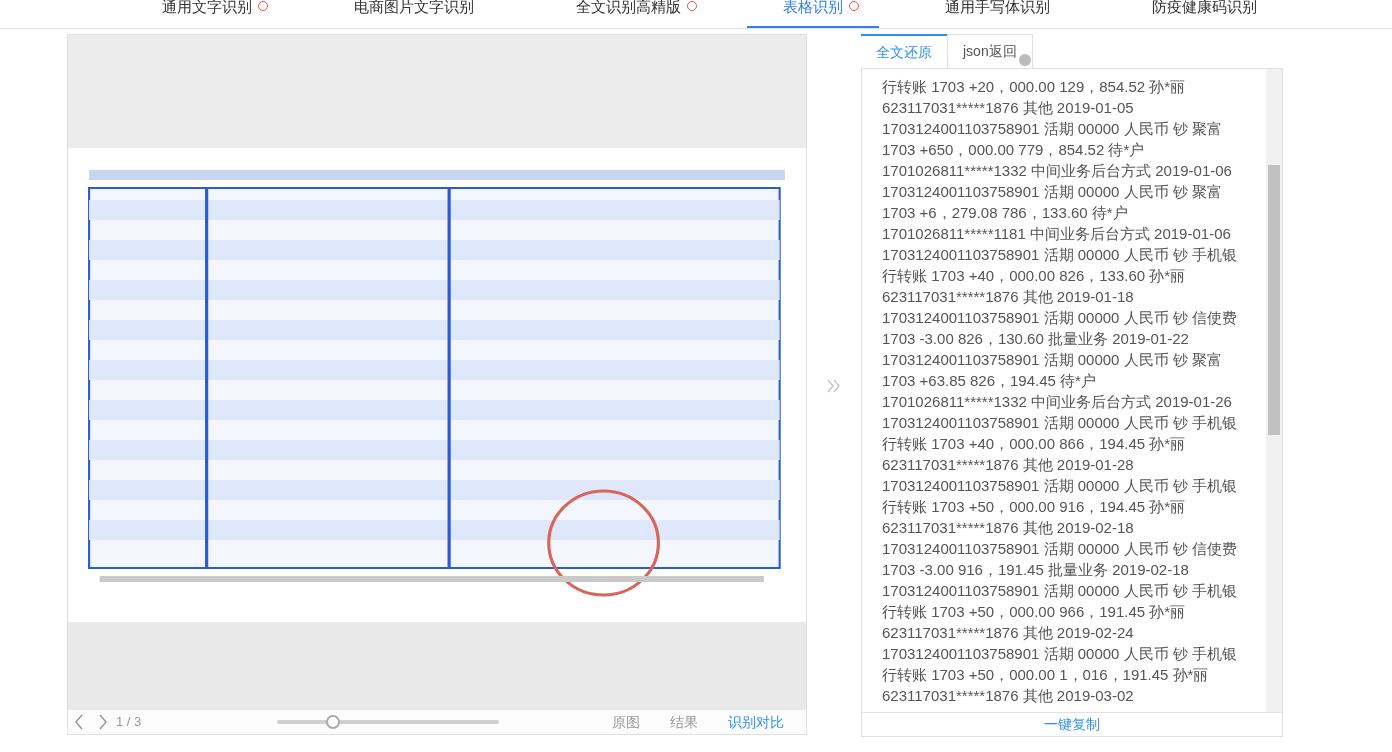 The width and height of the screenshot is (1392, 752). I want to click on nav-tab: 通用文字识别, so click(207, 14).